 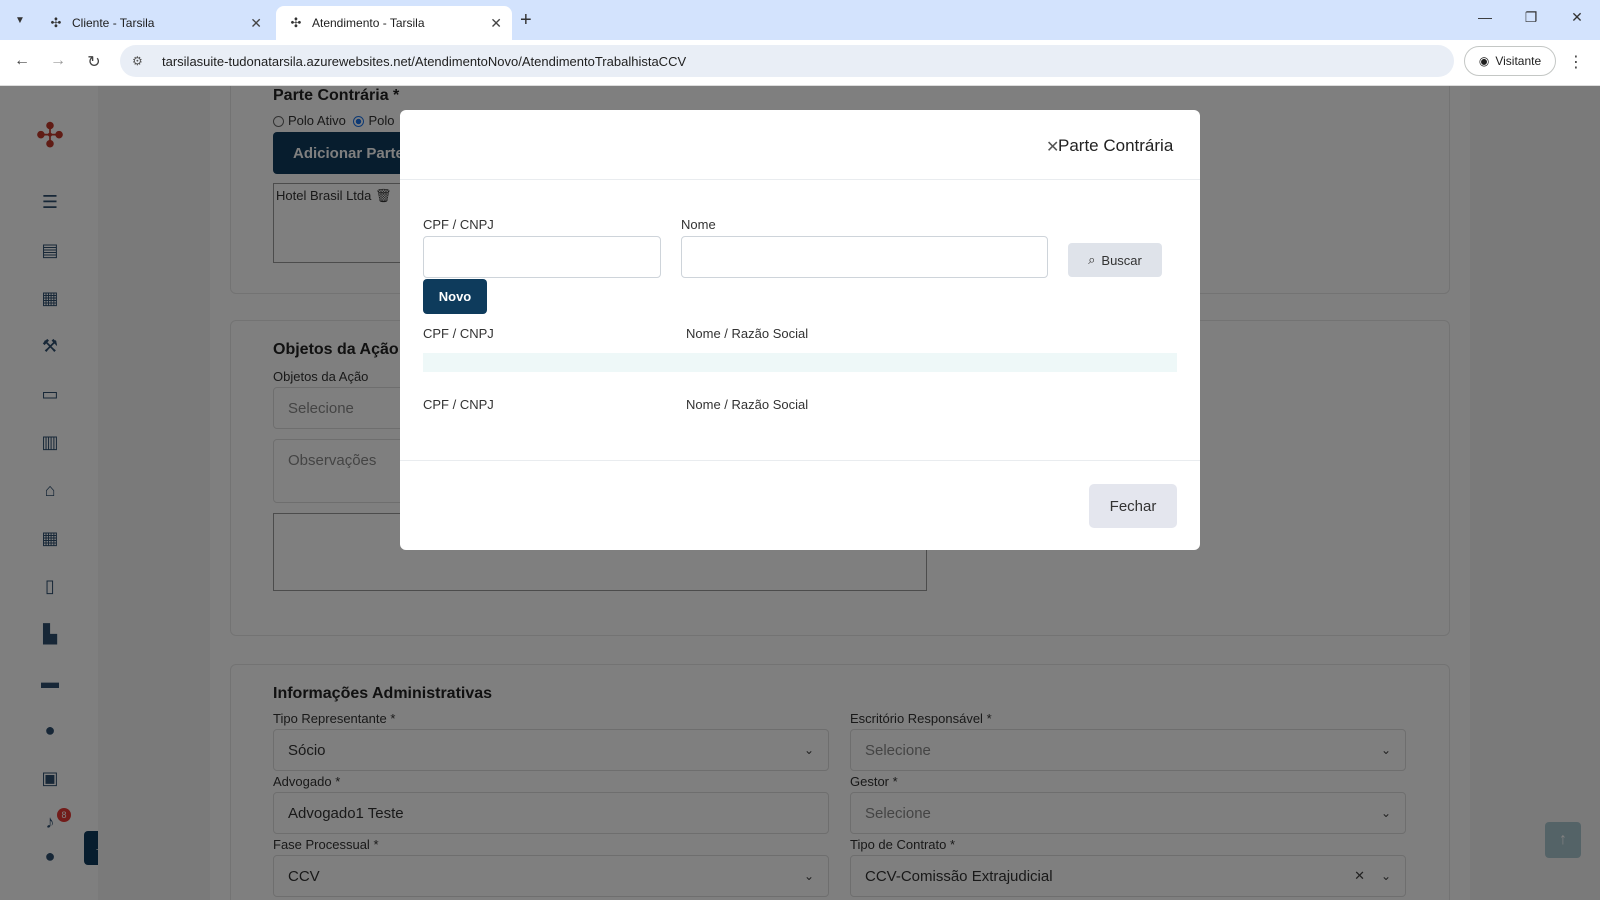 I want to click on modal-header: ✕ Parte Contrária, so click(x=800, y=145).